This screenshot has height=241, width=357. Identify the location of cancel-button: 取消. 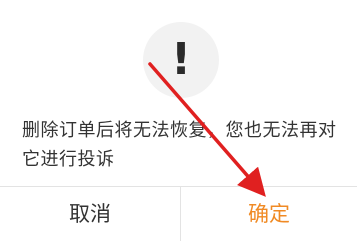
(90, 214).